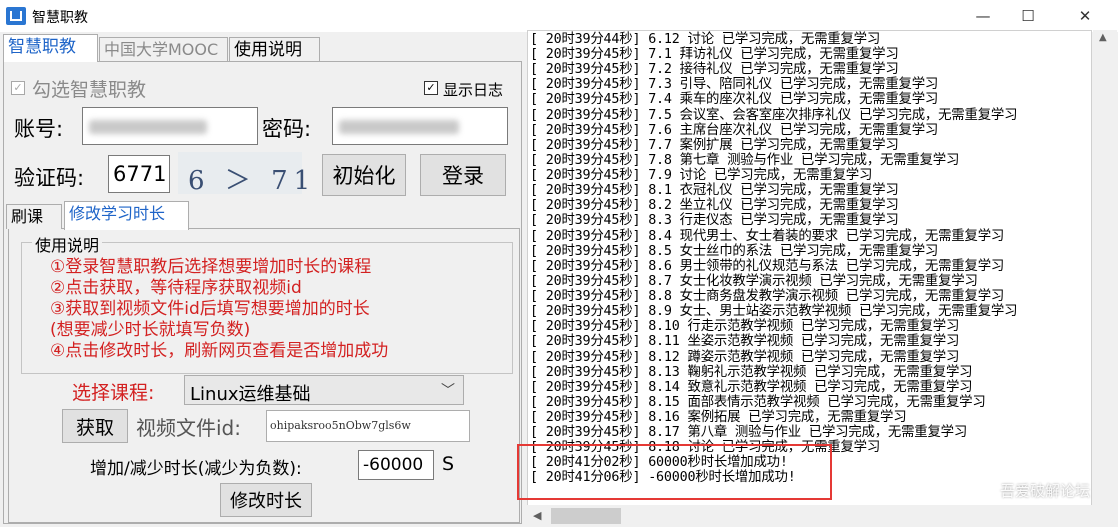 This screenshot has width=1118, height=527. What do you see at coordinates (250, 394) in the screenshot?
I see `course-select-value: Linux运维基础` at bounding box center [250, 394].